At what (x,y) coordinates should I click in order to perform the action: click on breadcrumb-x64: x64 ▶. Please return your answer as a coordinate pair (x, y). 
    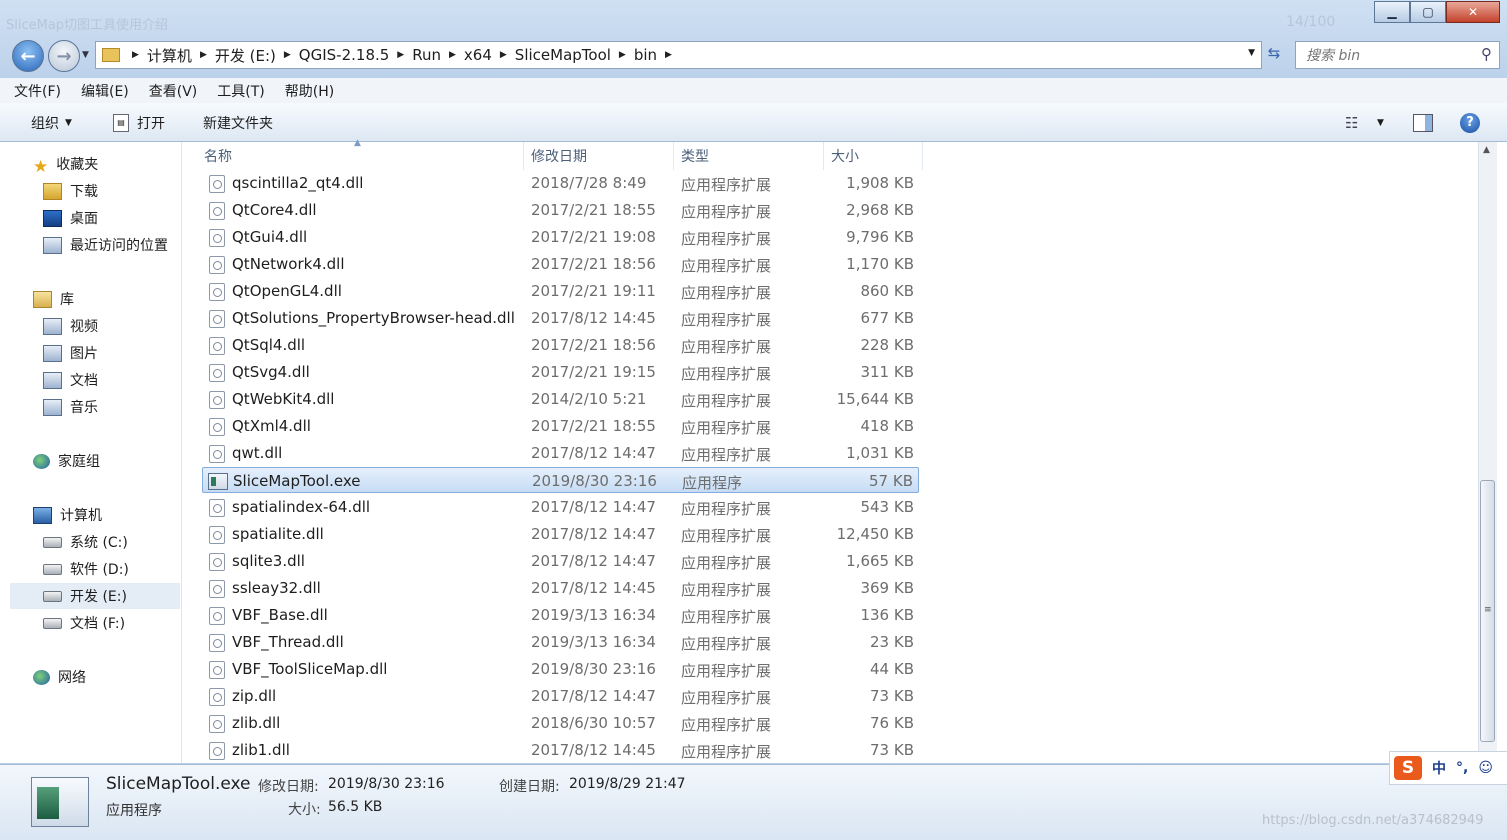
    Looking at the image, I should click on (489, 55).